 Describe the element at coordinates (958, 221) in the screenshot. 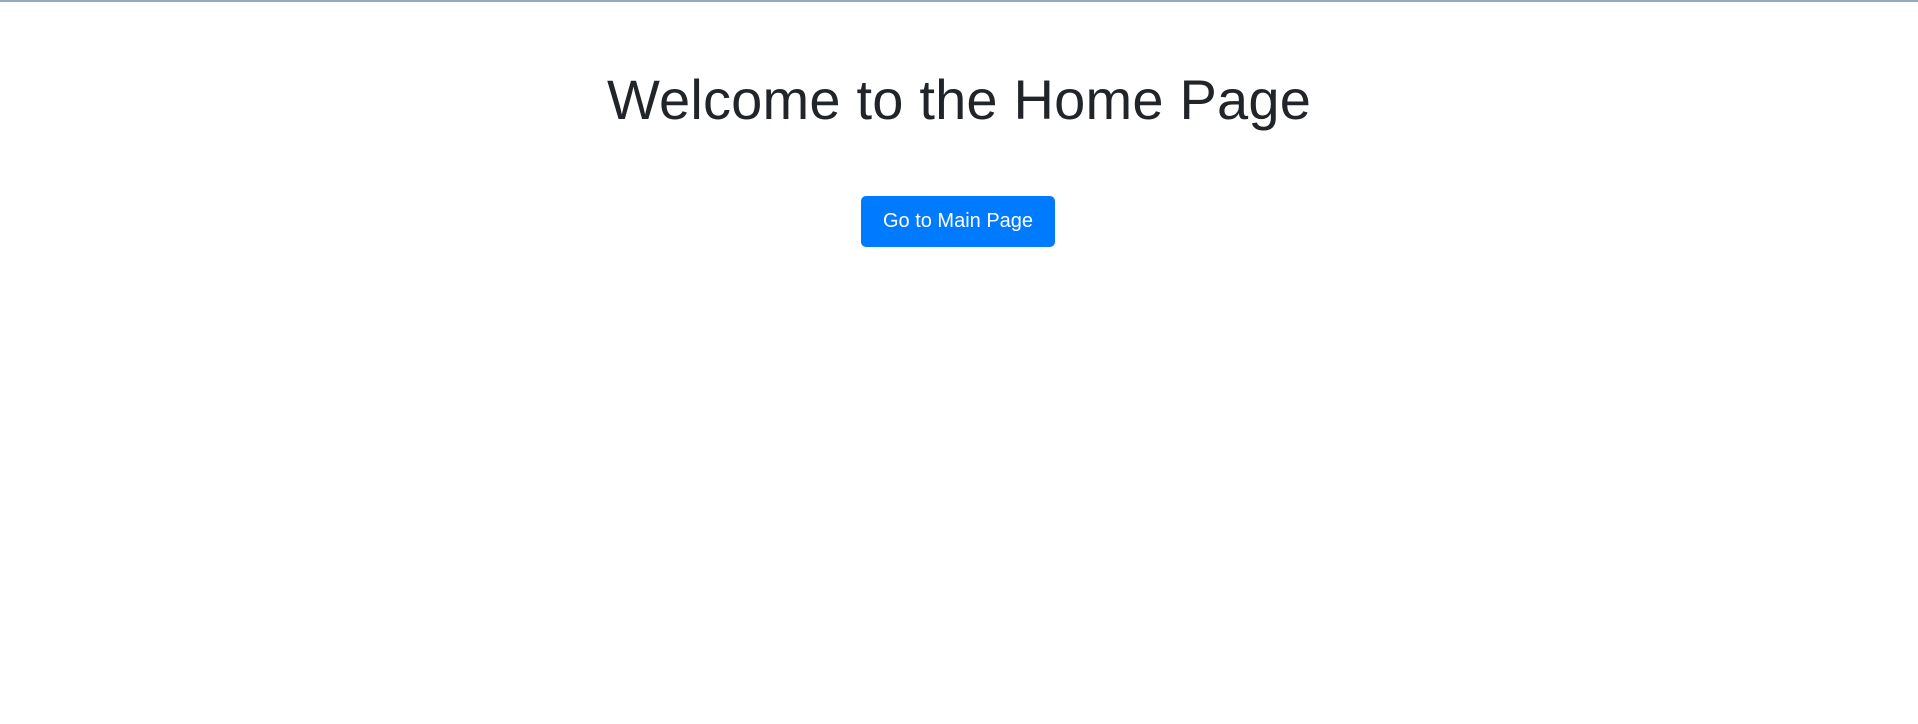

I see `go-to-main-page-button: Go to Main Page` at that location.